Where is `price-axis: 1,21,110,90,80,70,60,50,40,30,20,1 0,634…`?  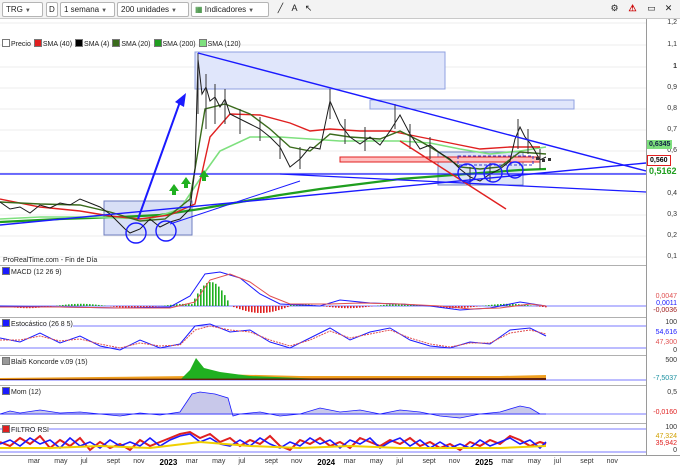
price-axis: 1,21,110,90,80,70,60,50,40,30,20,1 0,634… is located at coordinates (663, 237).